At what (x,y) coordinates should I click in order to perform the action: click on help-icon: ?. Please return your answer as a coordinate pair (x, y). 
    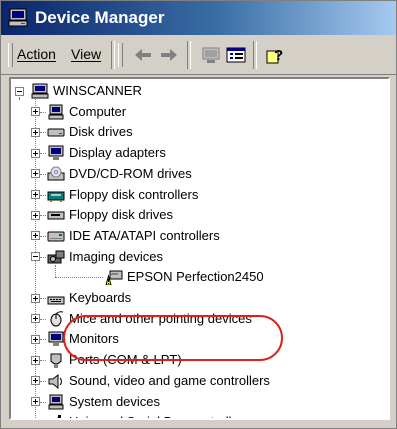
    Looking at the image, I should click on (274, 55).